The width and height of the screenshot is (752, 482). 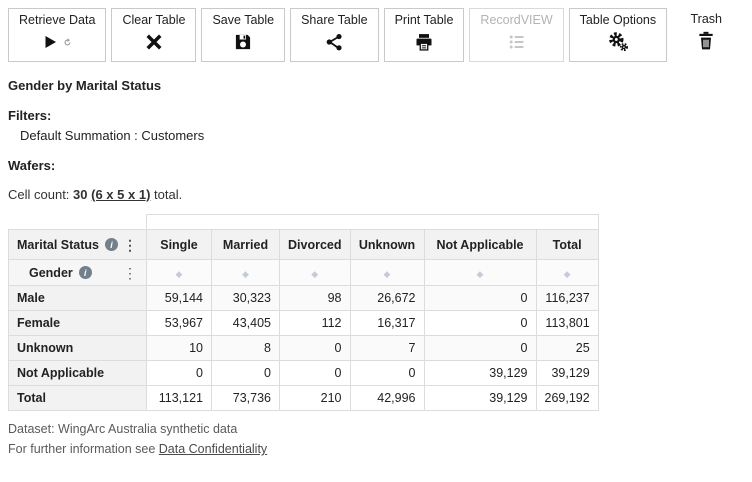 What do you see at coordinates (480, 244) in the screenshot?
I see `column-header-not-applicable: Not Applicable` at bounding box center [480, 244].